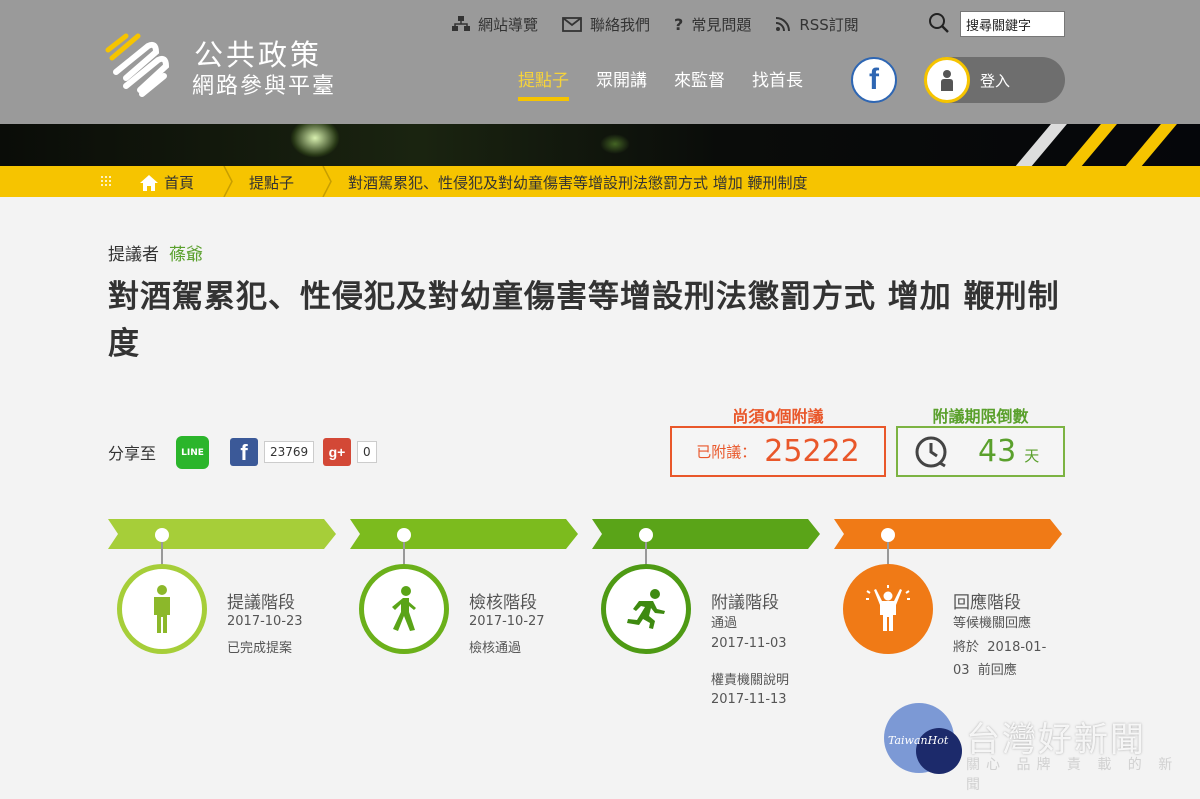  I want to click on rss-label: RSS訂閱, so click(829, 24).